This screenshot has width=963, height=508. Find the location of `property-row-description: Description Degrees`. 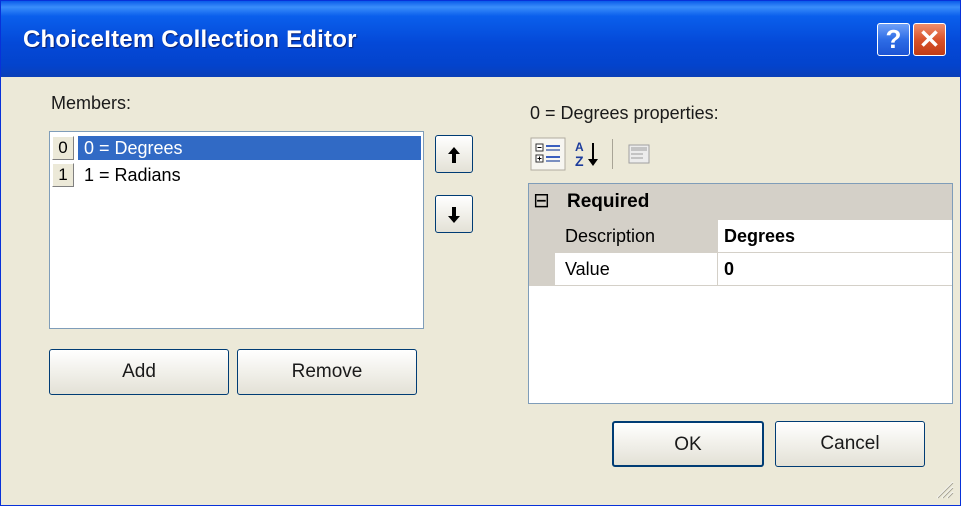

property-row-description: Description Degrees is located at coordinates (740, 236).